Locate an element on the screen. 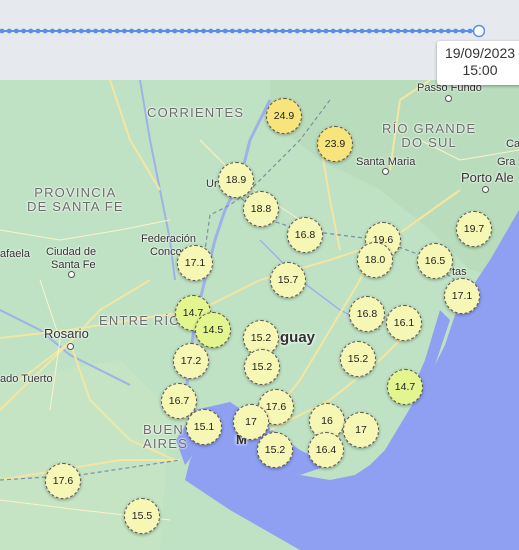 This screenshot has height=550, width=519. station-marker: 17.6 is located at coordinates (63, 481).